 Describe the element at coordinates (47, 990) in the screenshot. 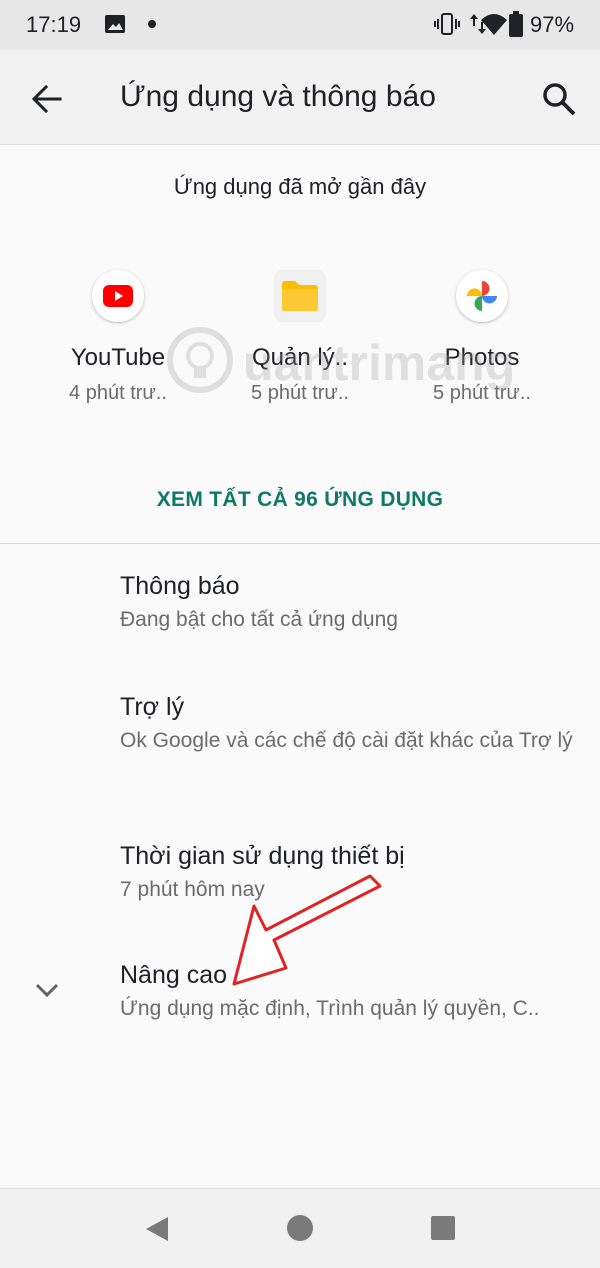

I see `chevron-down-icon` at that location.